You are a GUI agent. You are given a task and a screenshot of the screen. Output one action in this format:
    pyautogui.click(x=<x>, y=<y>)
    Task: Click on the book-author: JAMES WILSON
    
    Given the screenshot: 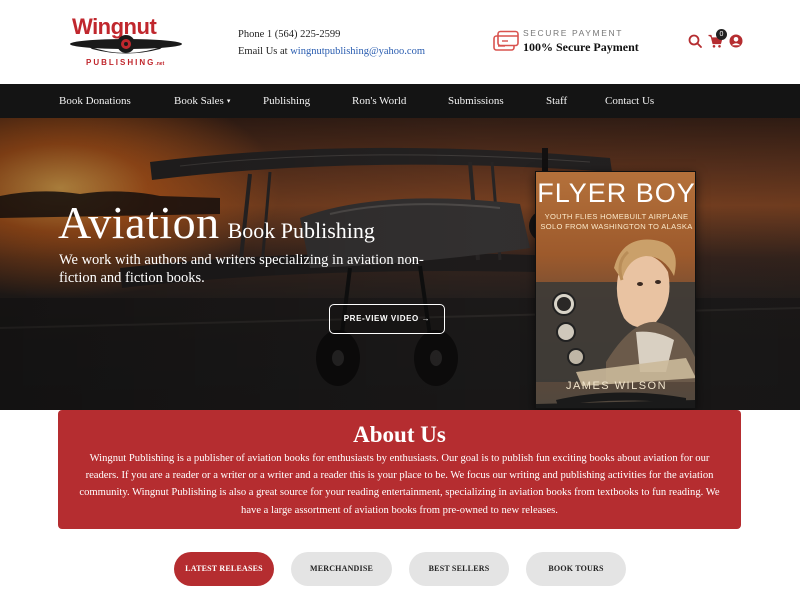 What is the action you would take?
    pyautogui.click(x=616, y=386)
    